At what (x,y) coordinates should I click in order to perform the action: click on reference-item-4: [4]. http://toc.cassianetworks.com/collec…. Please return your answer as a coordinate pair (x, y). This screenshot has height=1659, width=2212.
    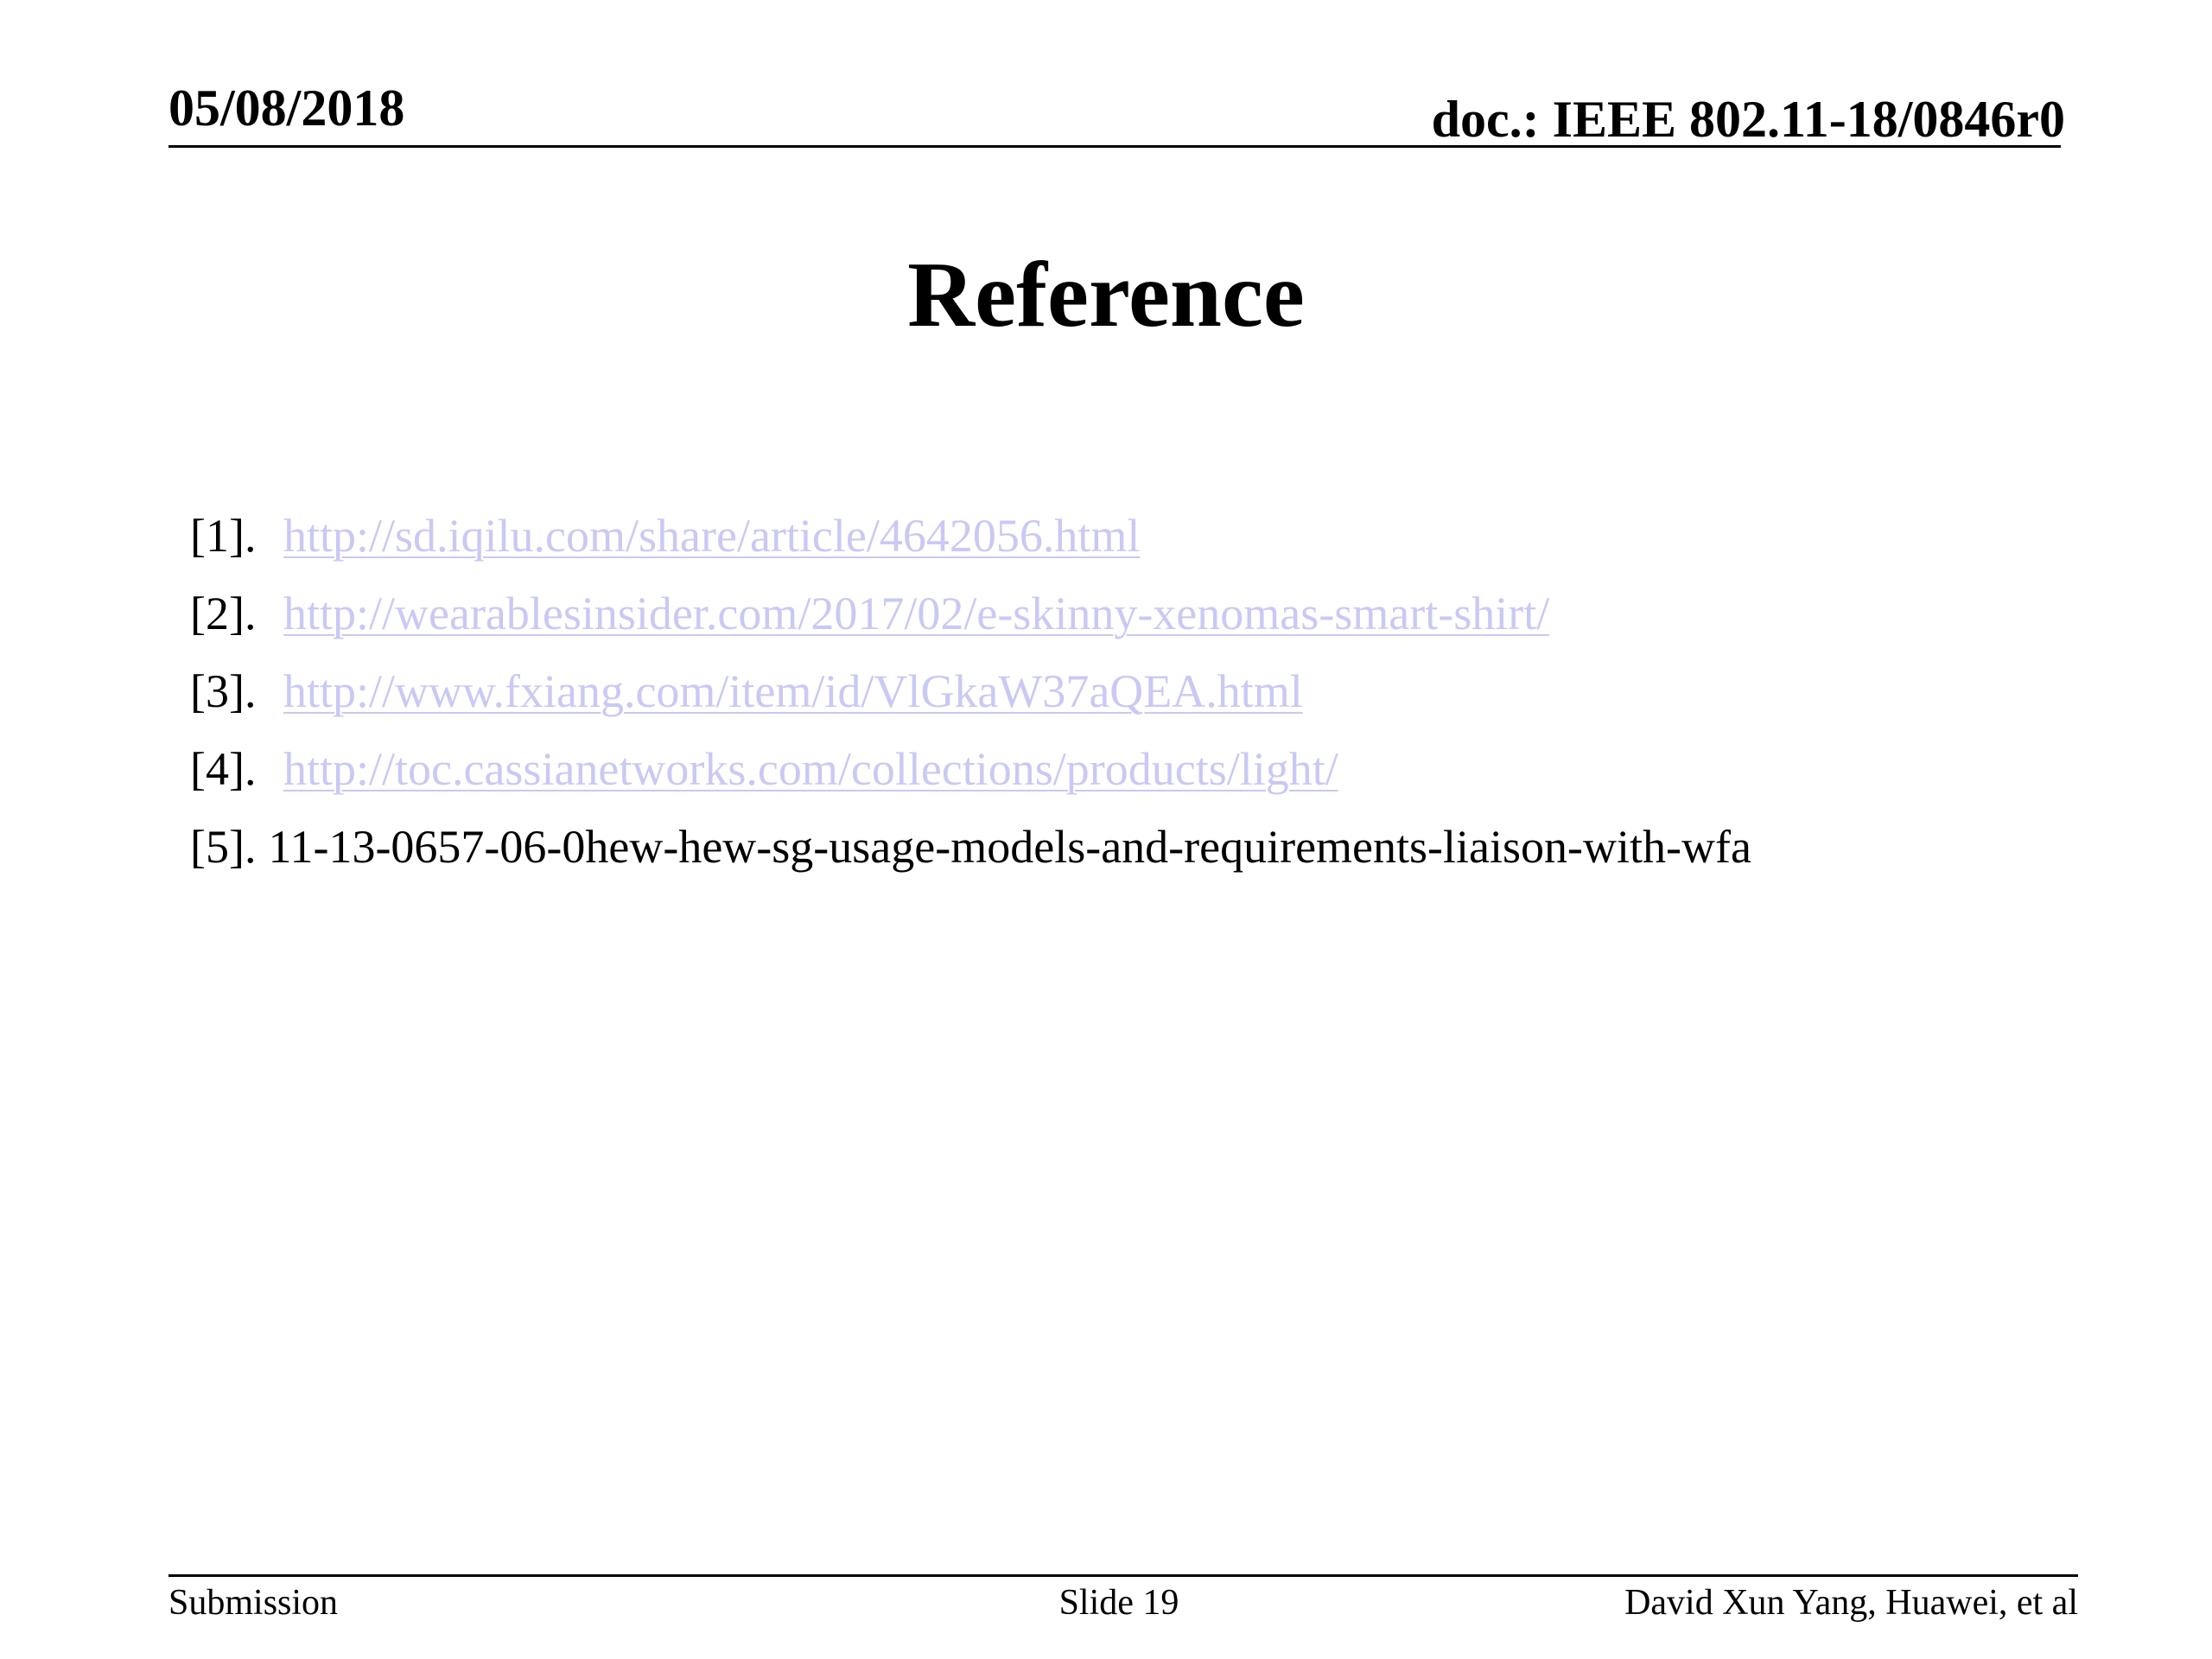
    Looking at the image, I should click on (970, 769).